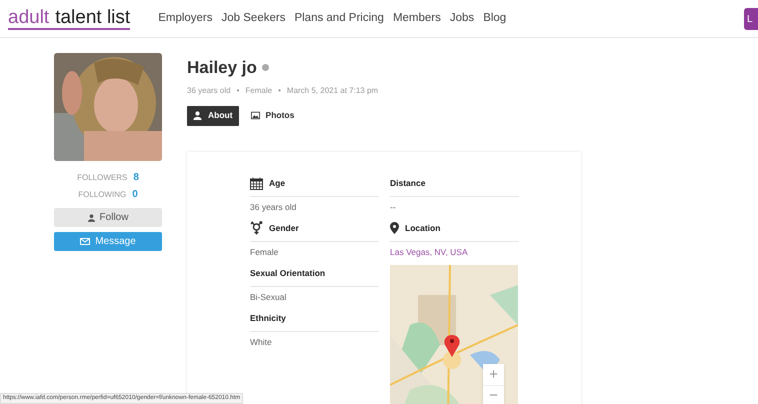  Describe the element at coordinates (288, 273) in the screenshot. I see `field-label: Sexual Orientation` at that location.